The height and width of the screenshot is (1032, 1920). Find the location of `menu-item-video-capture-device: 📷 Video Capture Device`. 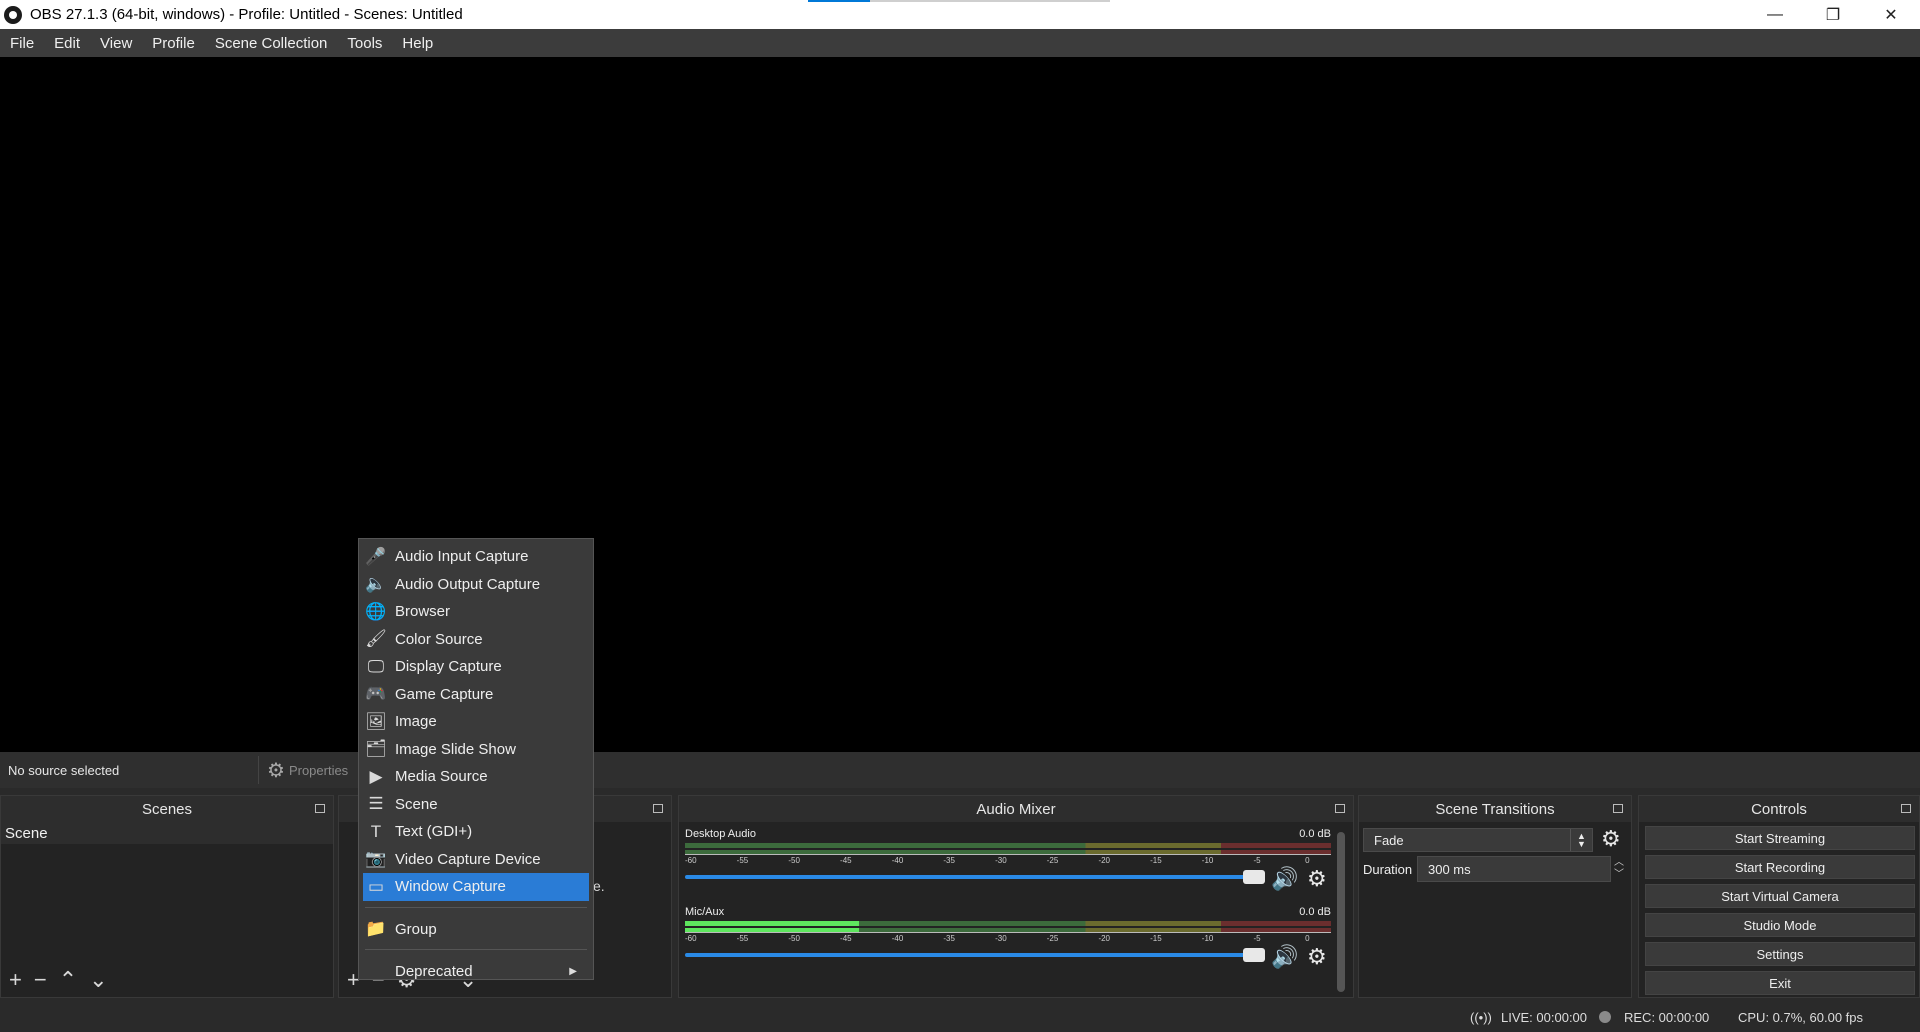

menu-item-video-capture-device: 📷 Video Capture Device is located at coordinates (476, 860).